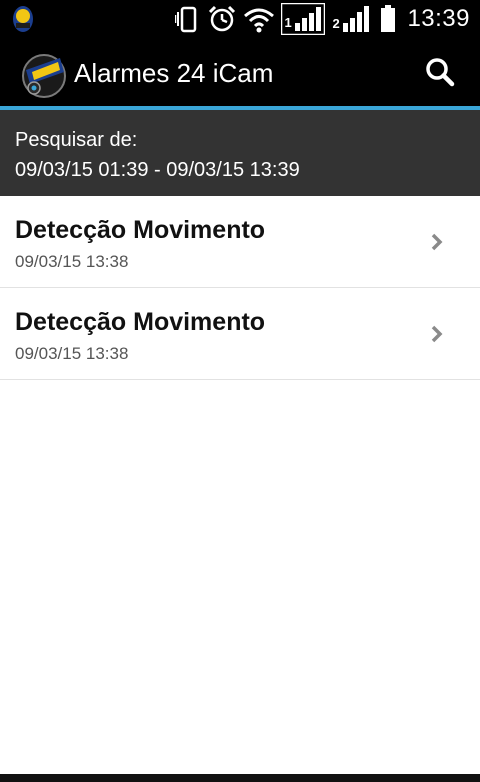 The image size is (480, 782). What do you see at coordinates (388, 19) in the screenshot?
I see `battery-icon` at bounding box center [388, 19].